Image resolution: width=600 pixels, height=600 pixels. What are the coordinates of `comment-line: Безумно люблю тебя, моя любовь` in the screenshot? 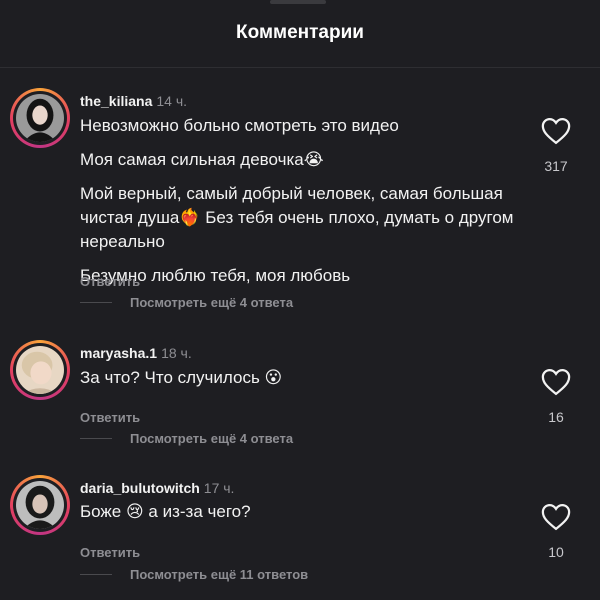 It's located at (215, 275).